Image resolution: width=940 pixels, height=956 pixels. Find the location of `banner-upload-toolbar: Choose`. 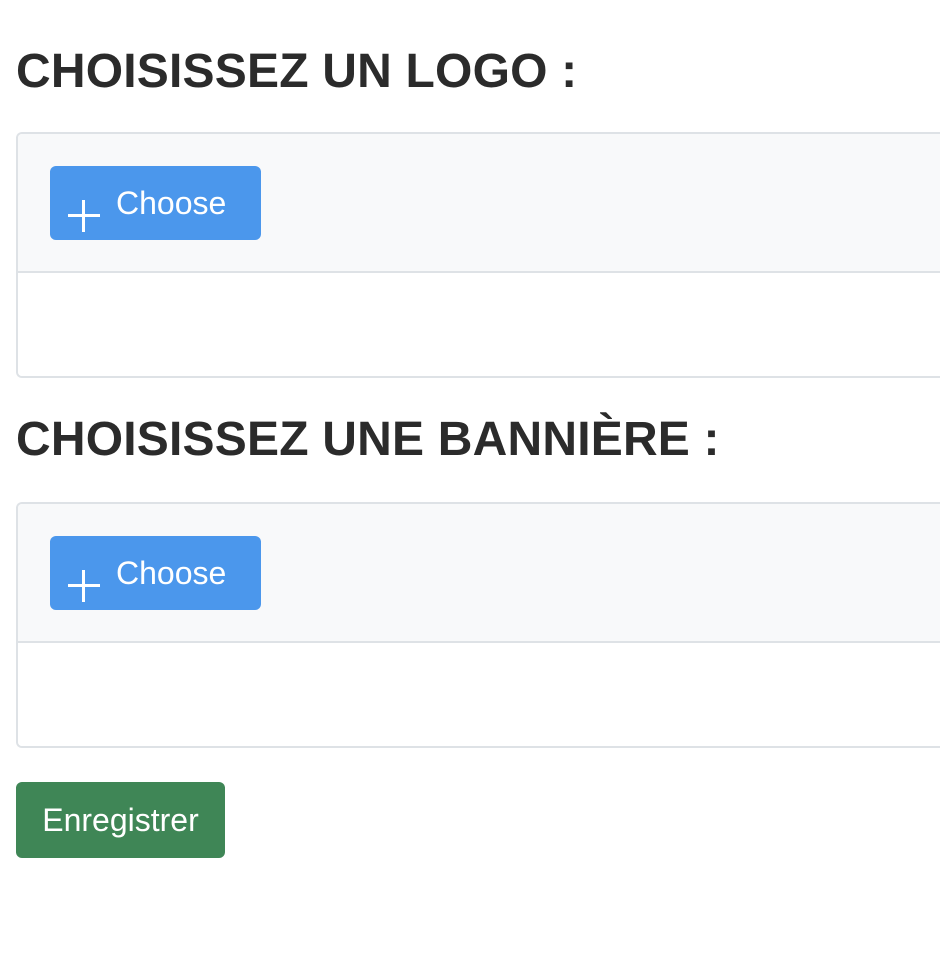

banner-upload-toolbar: Choose is located at coordinates (479, 573).